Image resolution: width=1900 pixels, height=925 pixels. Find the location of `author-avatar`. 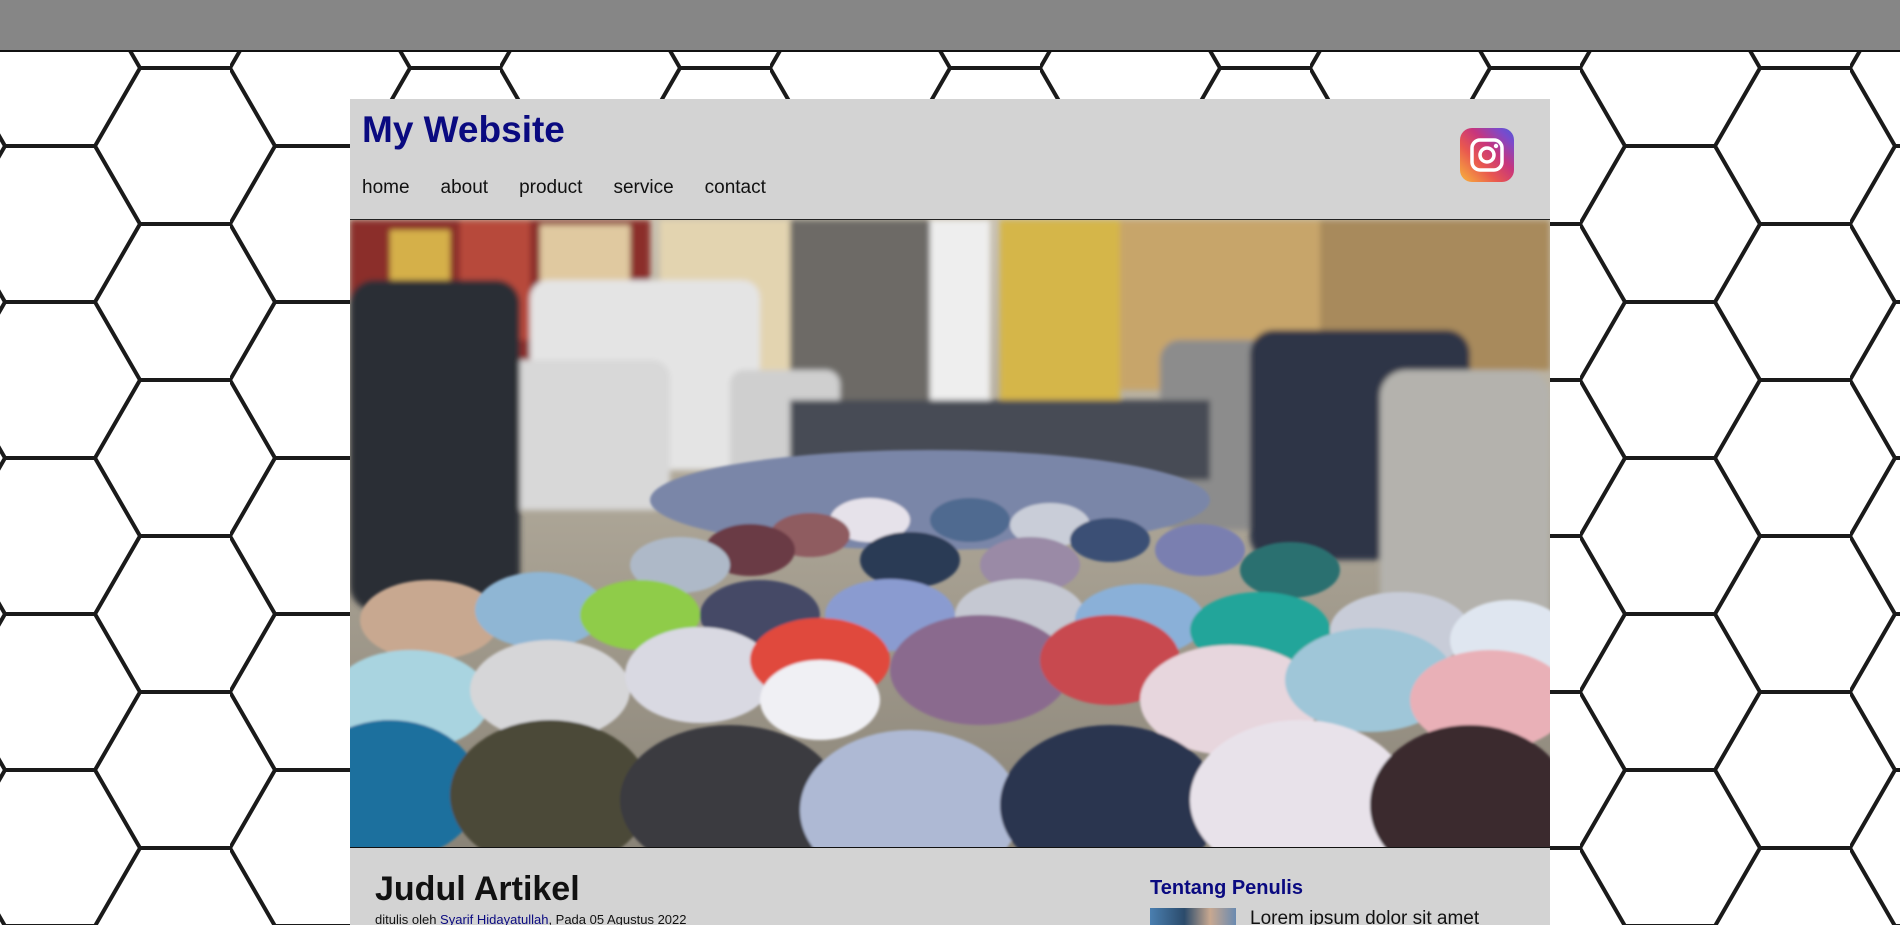

author-avatar is located at coordinates (1193, 916).